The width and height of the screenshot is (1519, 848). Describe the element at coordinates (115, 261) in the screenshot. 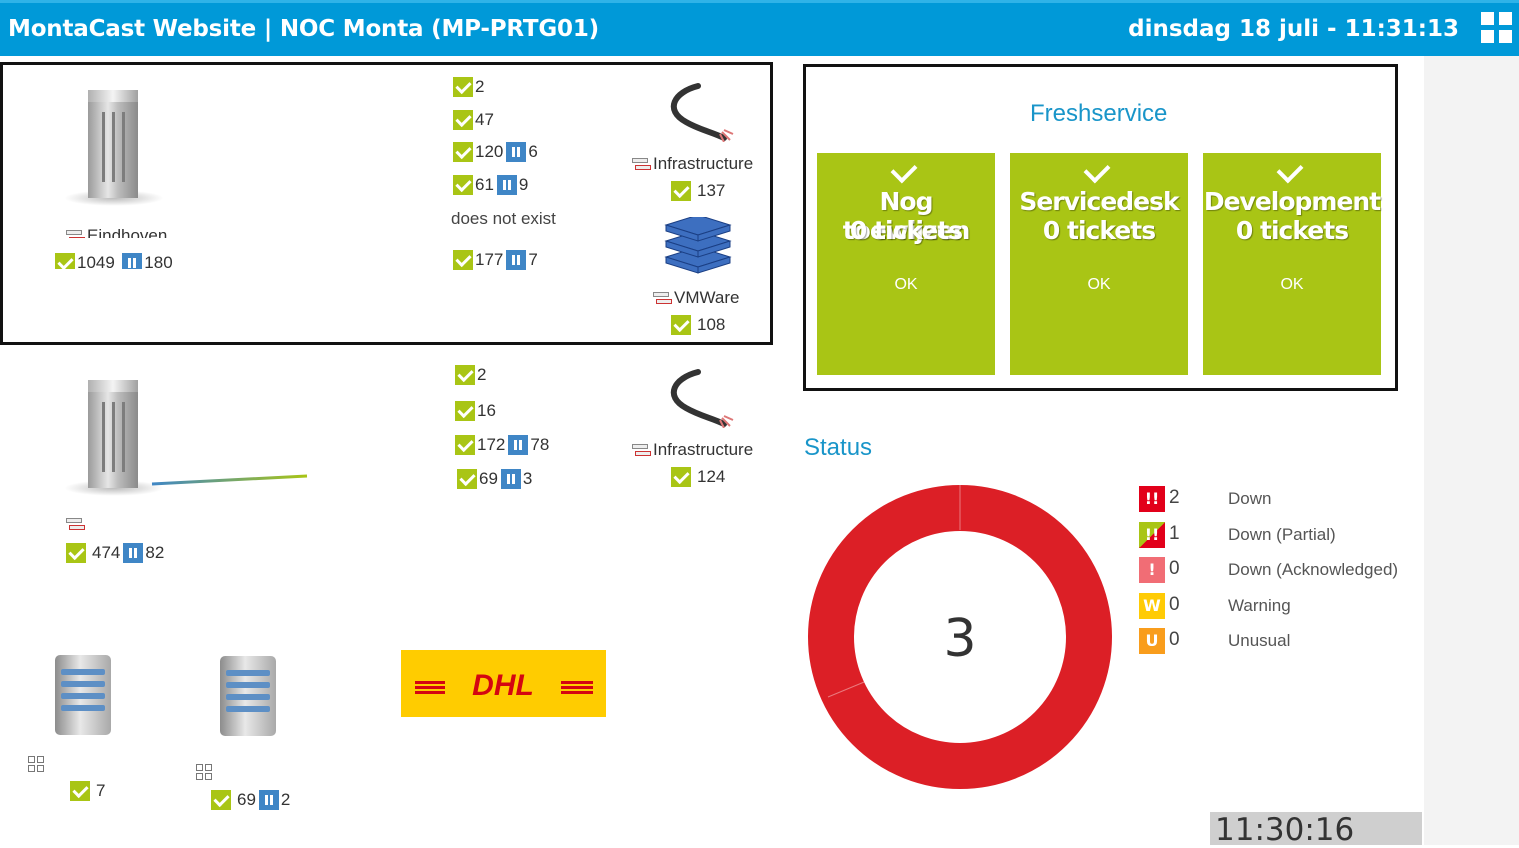

I see `site1-summary: 1049 180` at that location.